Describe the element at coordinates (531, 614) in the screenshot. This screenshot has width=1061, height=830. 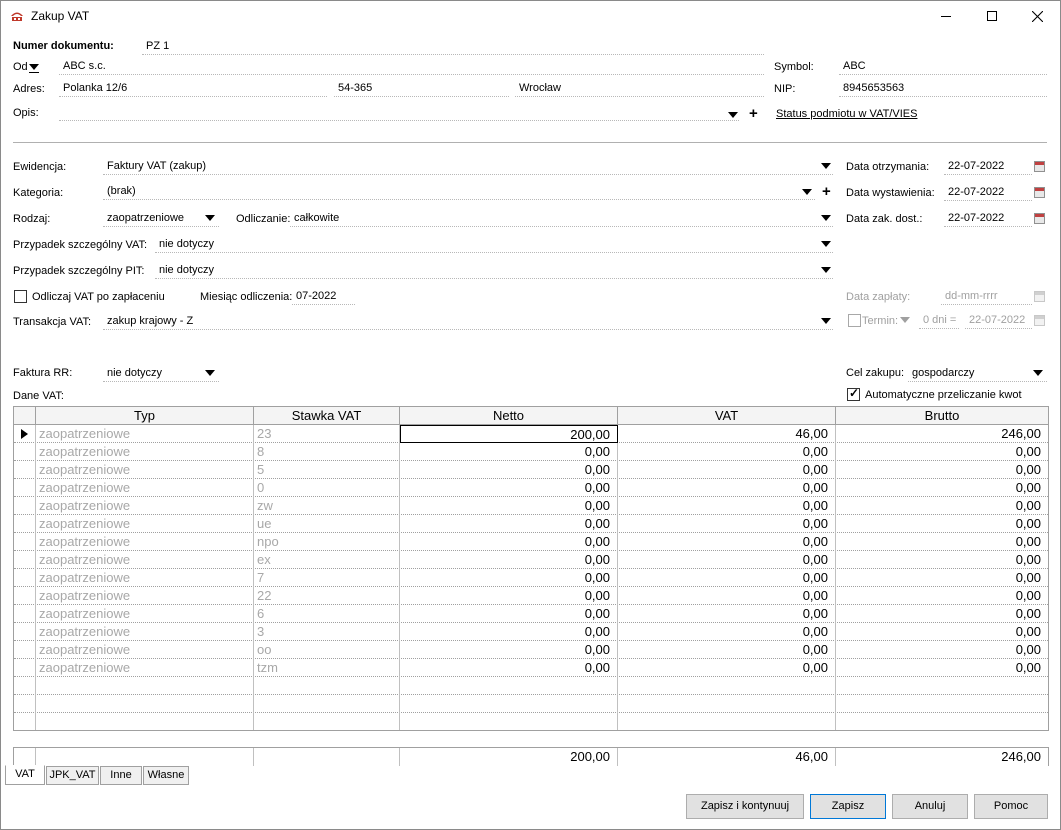
I see `table-row: zaopatrzeniowe 6 0,00 0,00 0,00` at that location.